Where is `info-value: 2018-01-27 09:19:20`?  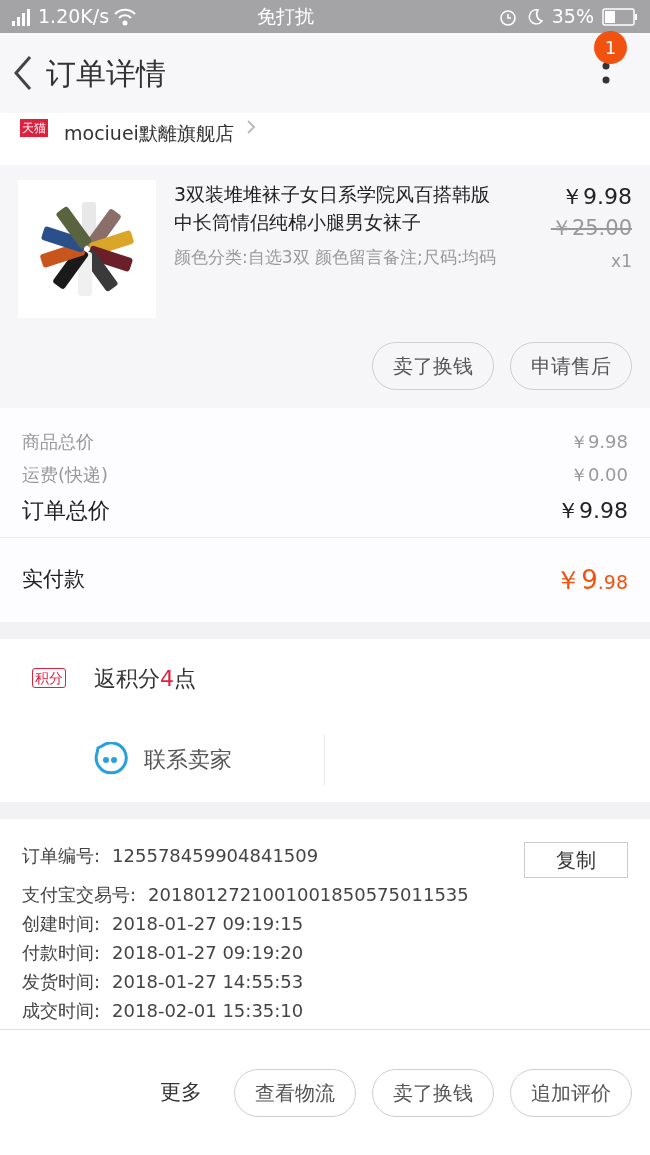
info-value: 2018-01-27 09:19:20 is located at coordinates (208, 953).